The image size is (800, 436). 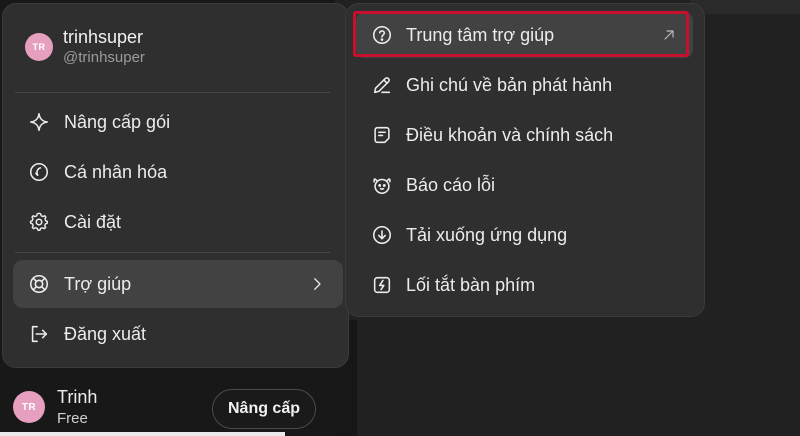 I want to click on download-apps-label: Tải xuống ứng dụng, so click(x=487, y=234).